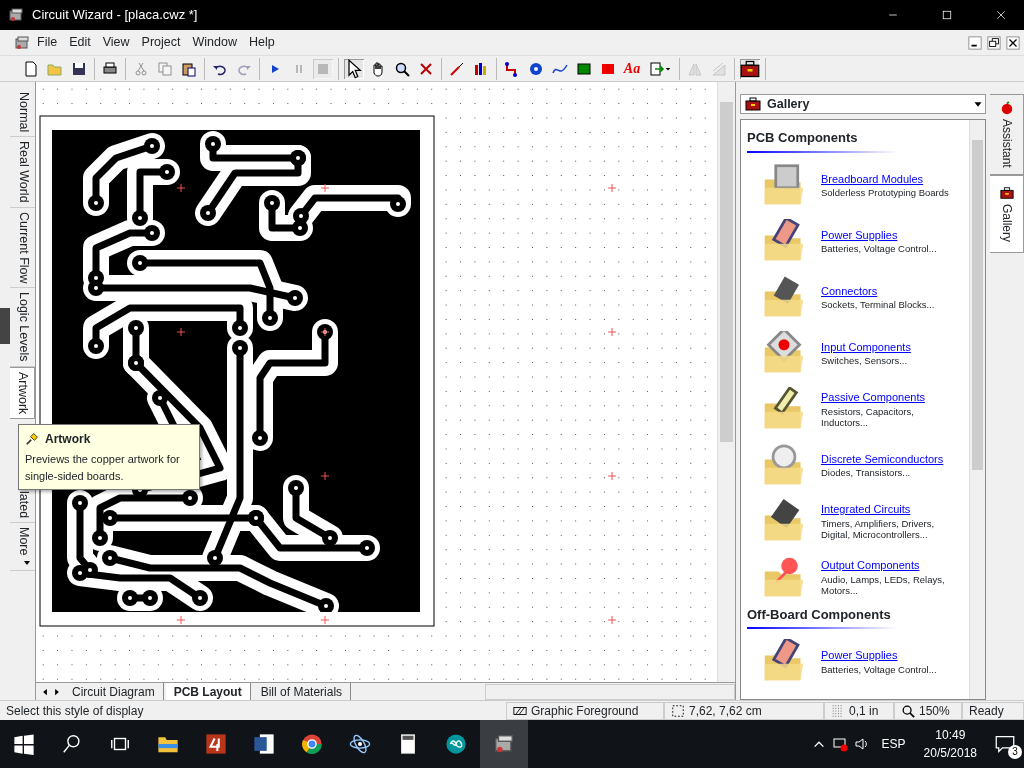 The image size is (1024, 768). Describe the element at coordinates (632, 68) in the screenshot. I see `text-tool-button: Aa` at that location.